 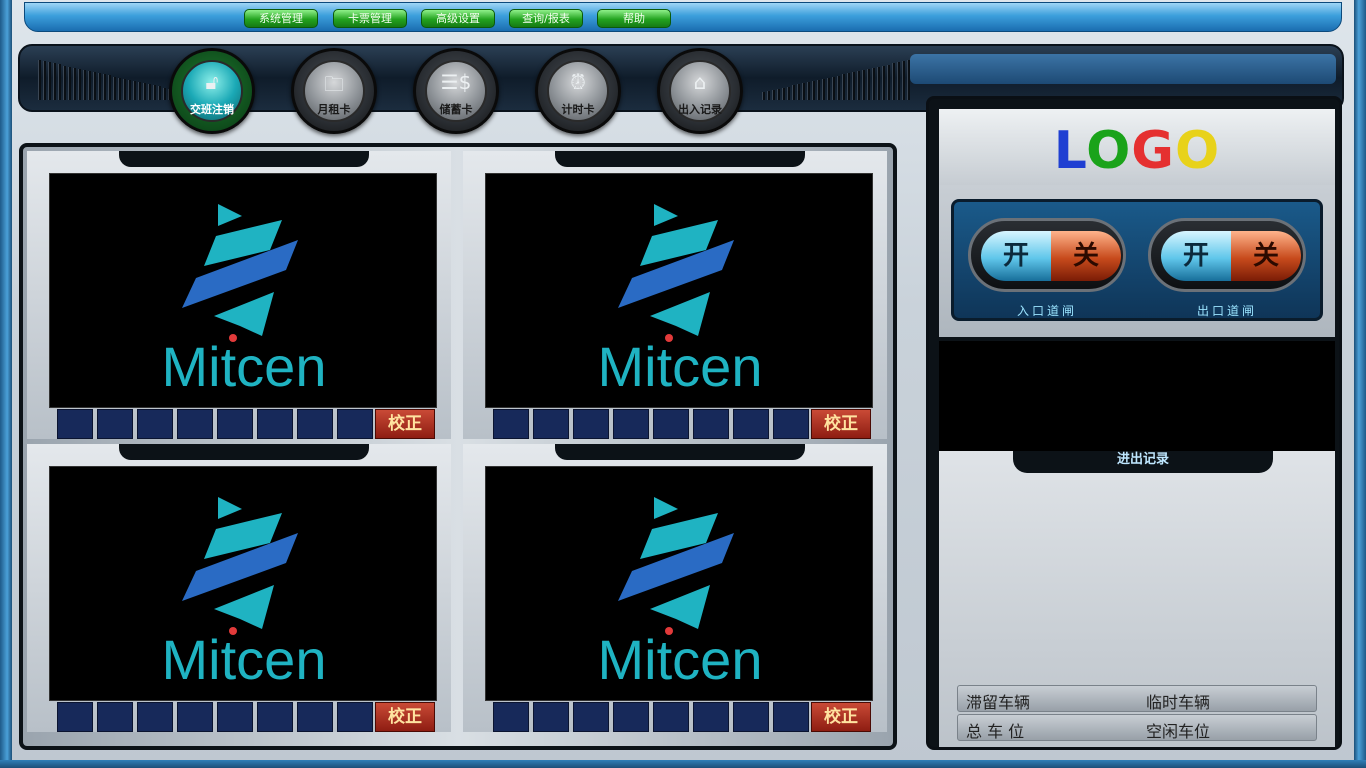 What do you see at coordinates (546, 18) in the screenshot?
I see `menu-query-report: 查询/报表` at bounding box center [546, 18].